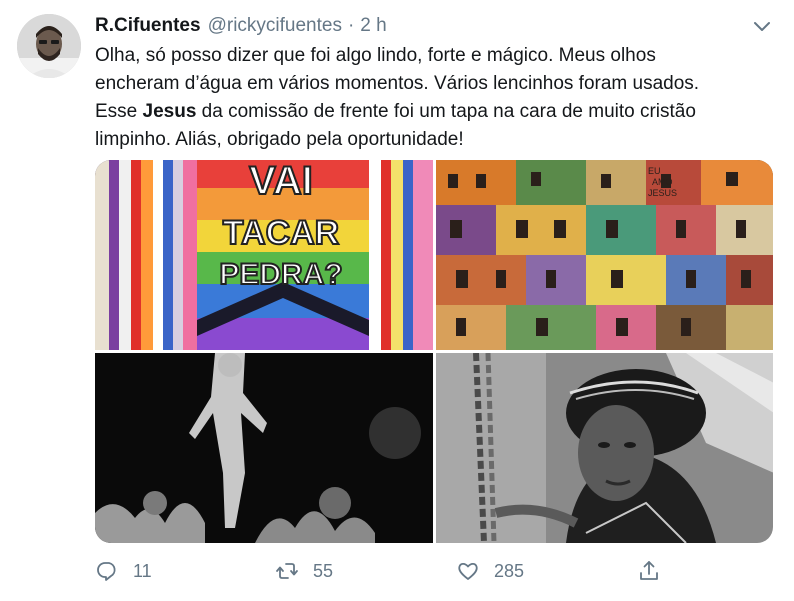 The image size is (794, 601). I want to click on chevron-down-icon, so click(762, 26).